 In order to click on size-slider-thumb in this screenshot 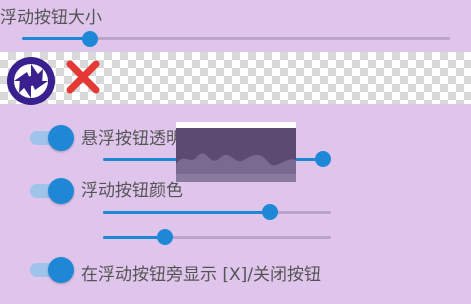, I will do `click(90, 39)`.